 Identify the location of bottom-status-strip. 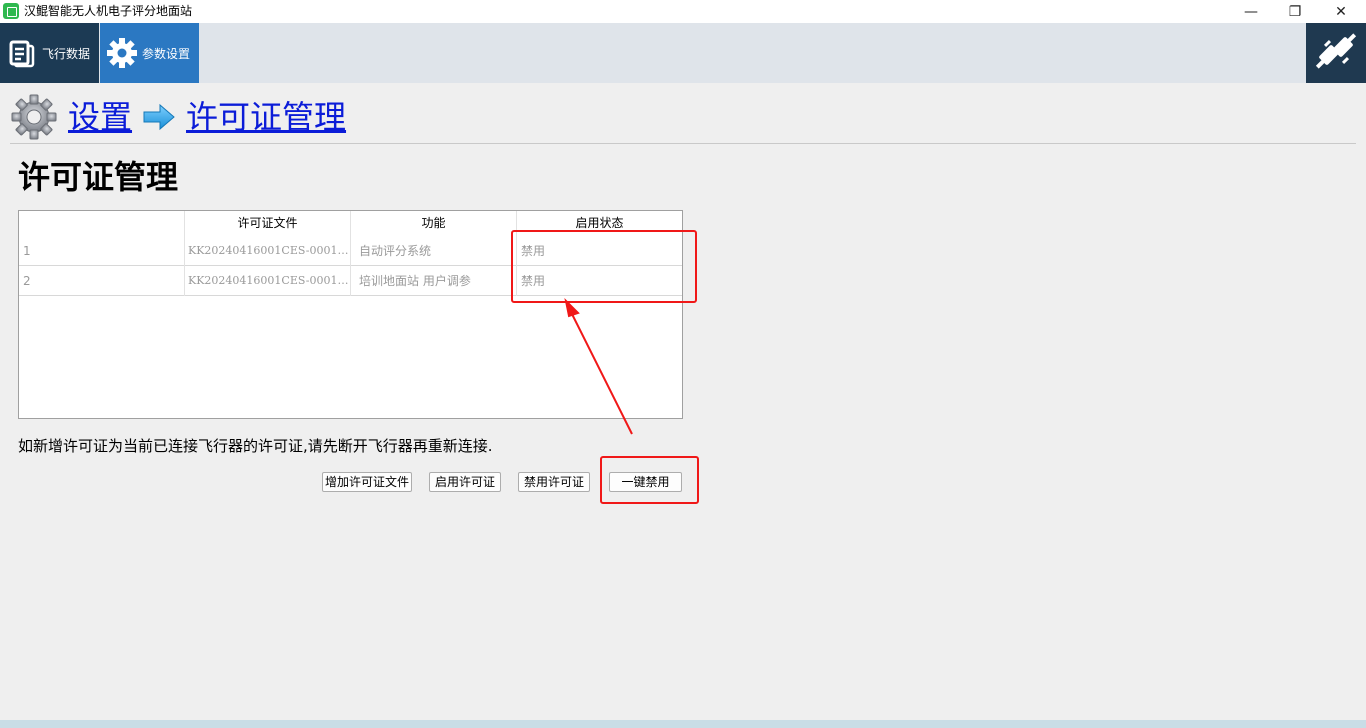
(683, 724).